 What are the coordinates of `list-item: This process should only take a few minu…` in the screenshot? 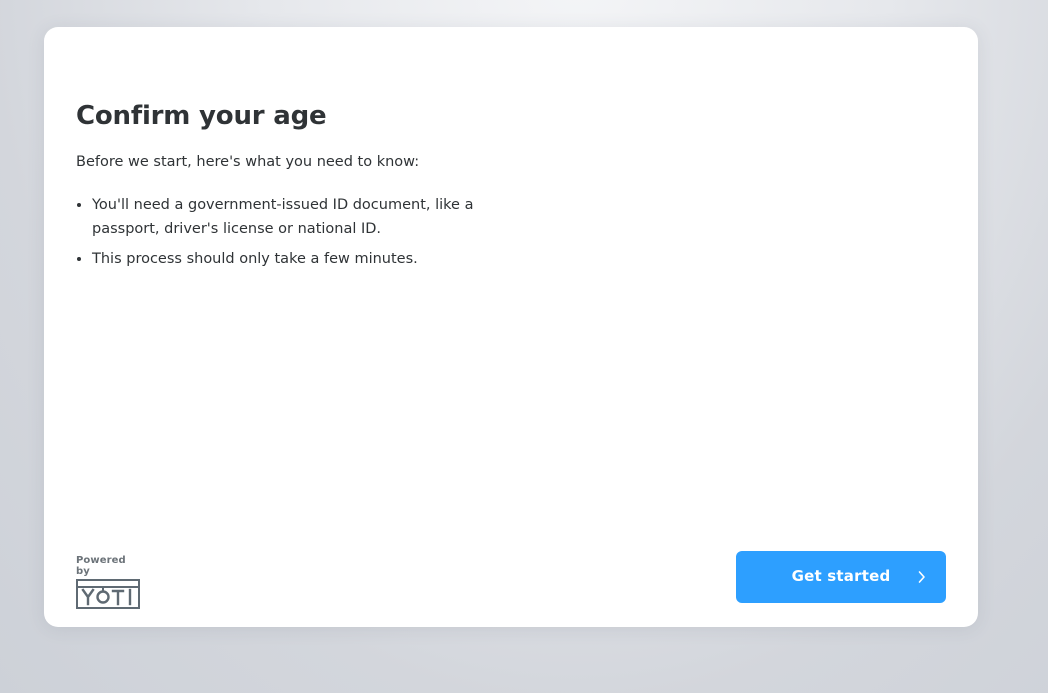 It's located at (276, 259).